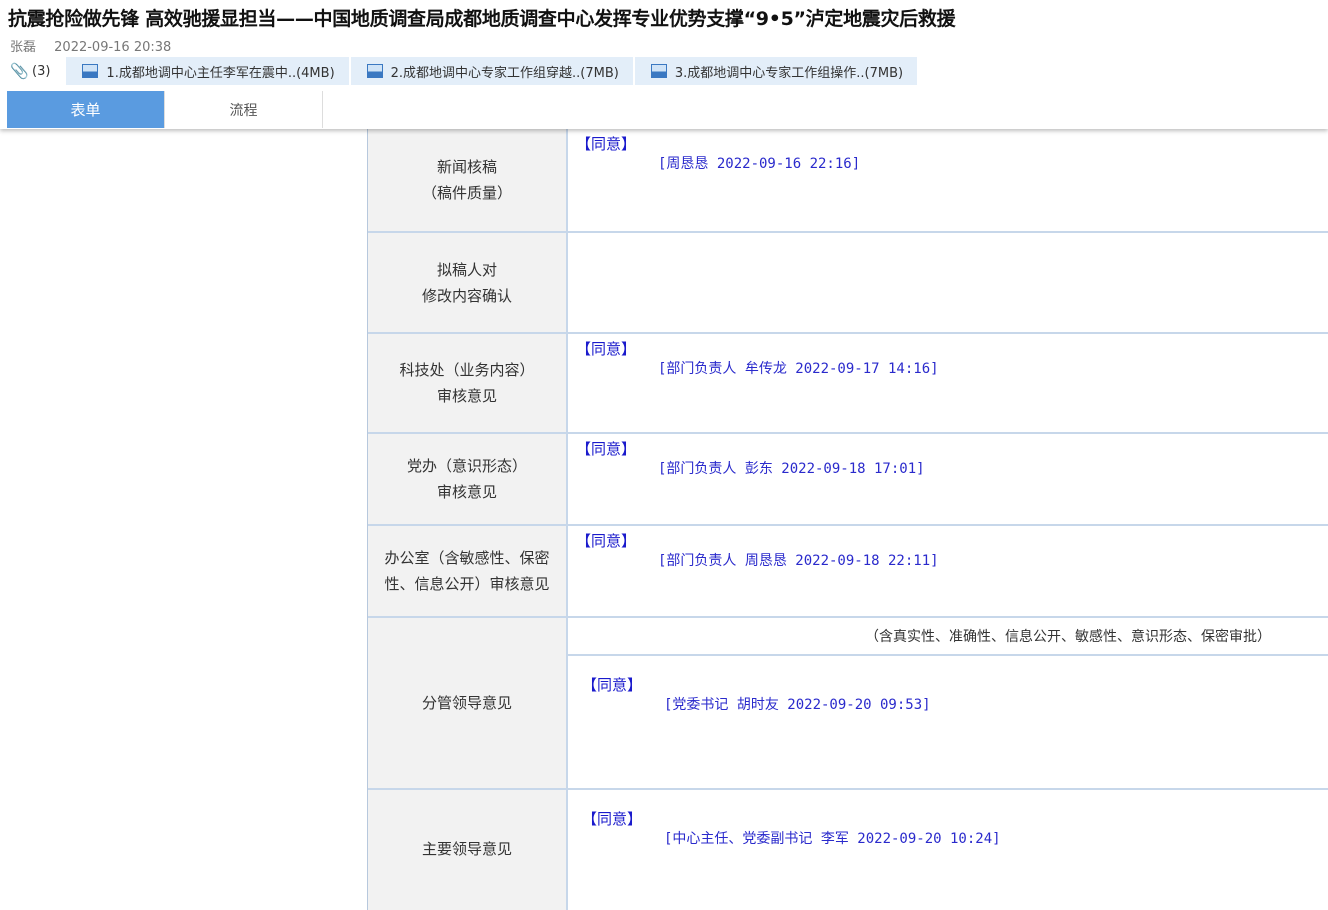  I want to click on row-content: 【同意】 [周恳恳 2022-09-16 22:16], so click(948, 180).